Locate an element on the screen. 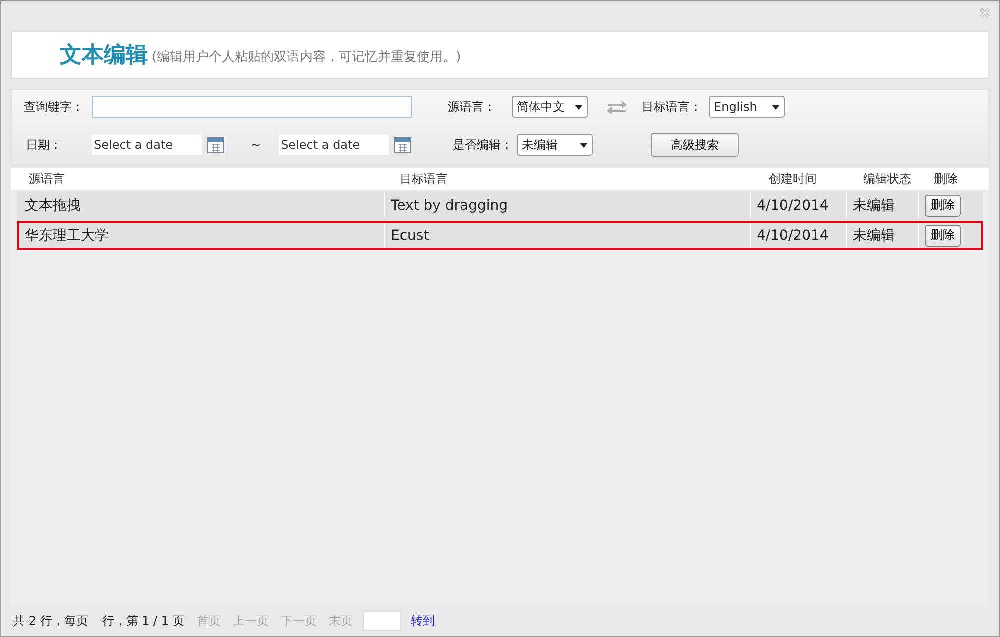  column-header: 源语言 is located at coordinates (47, 179).